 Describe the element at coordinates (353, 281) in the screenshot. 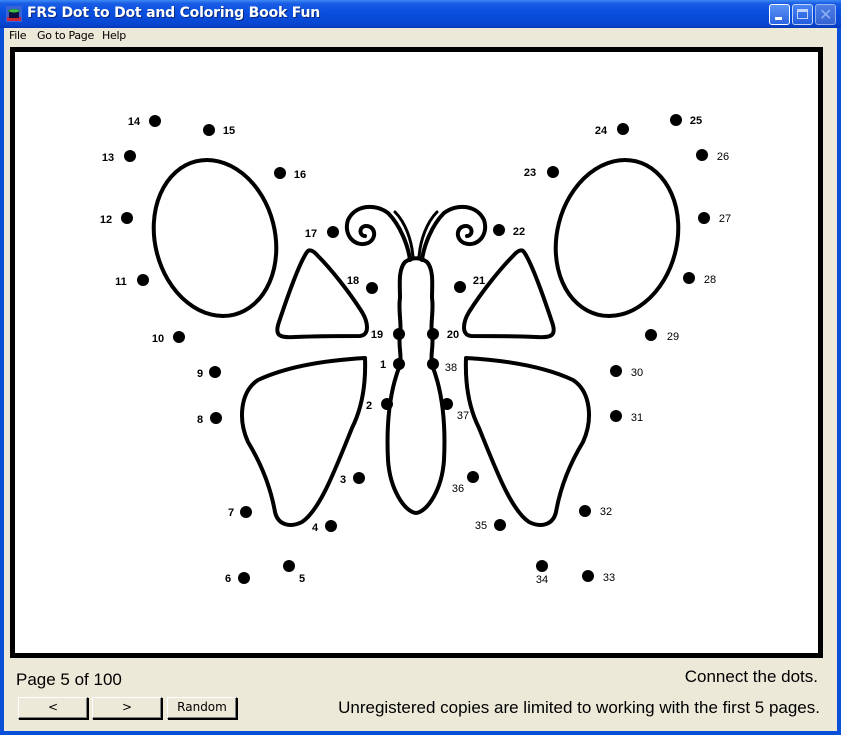

I see `dot-label-18: 18` at that location.